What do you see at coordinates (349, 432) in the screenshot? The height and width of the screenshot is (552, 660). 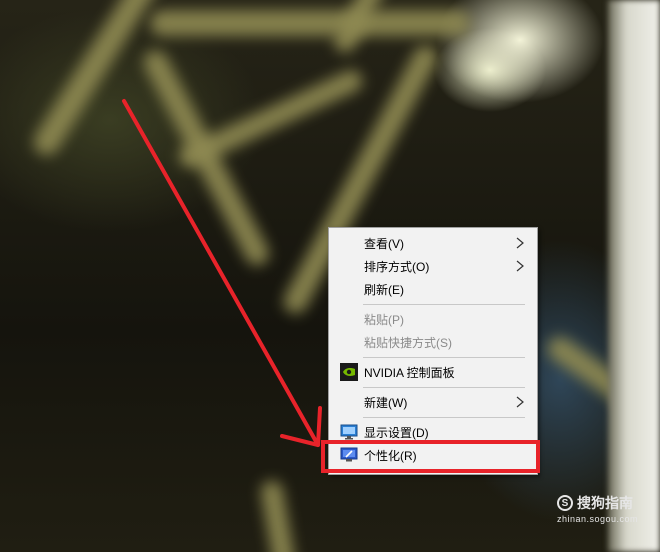 I see `display-settings-icon` at bounding box center [349, 432].